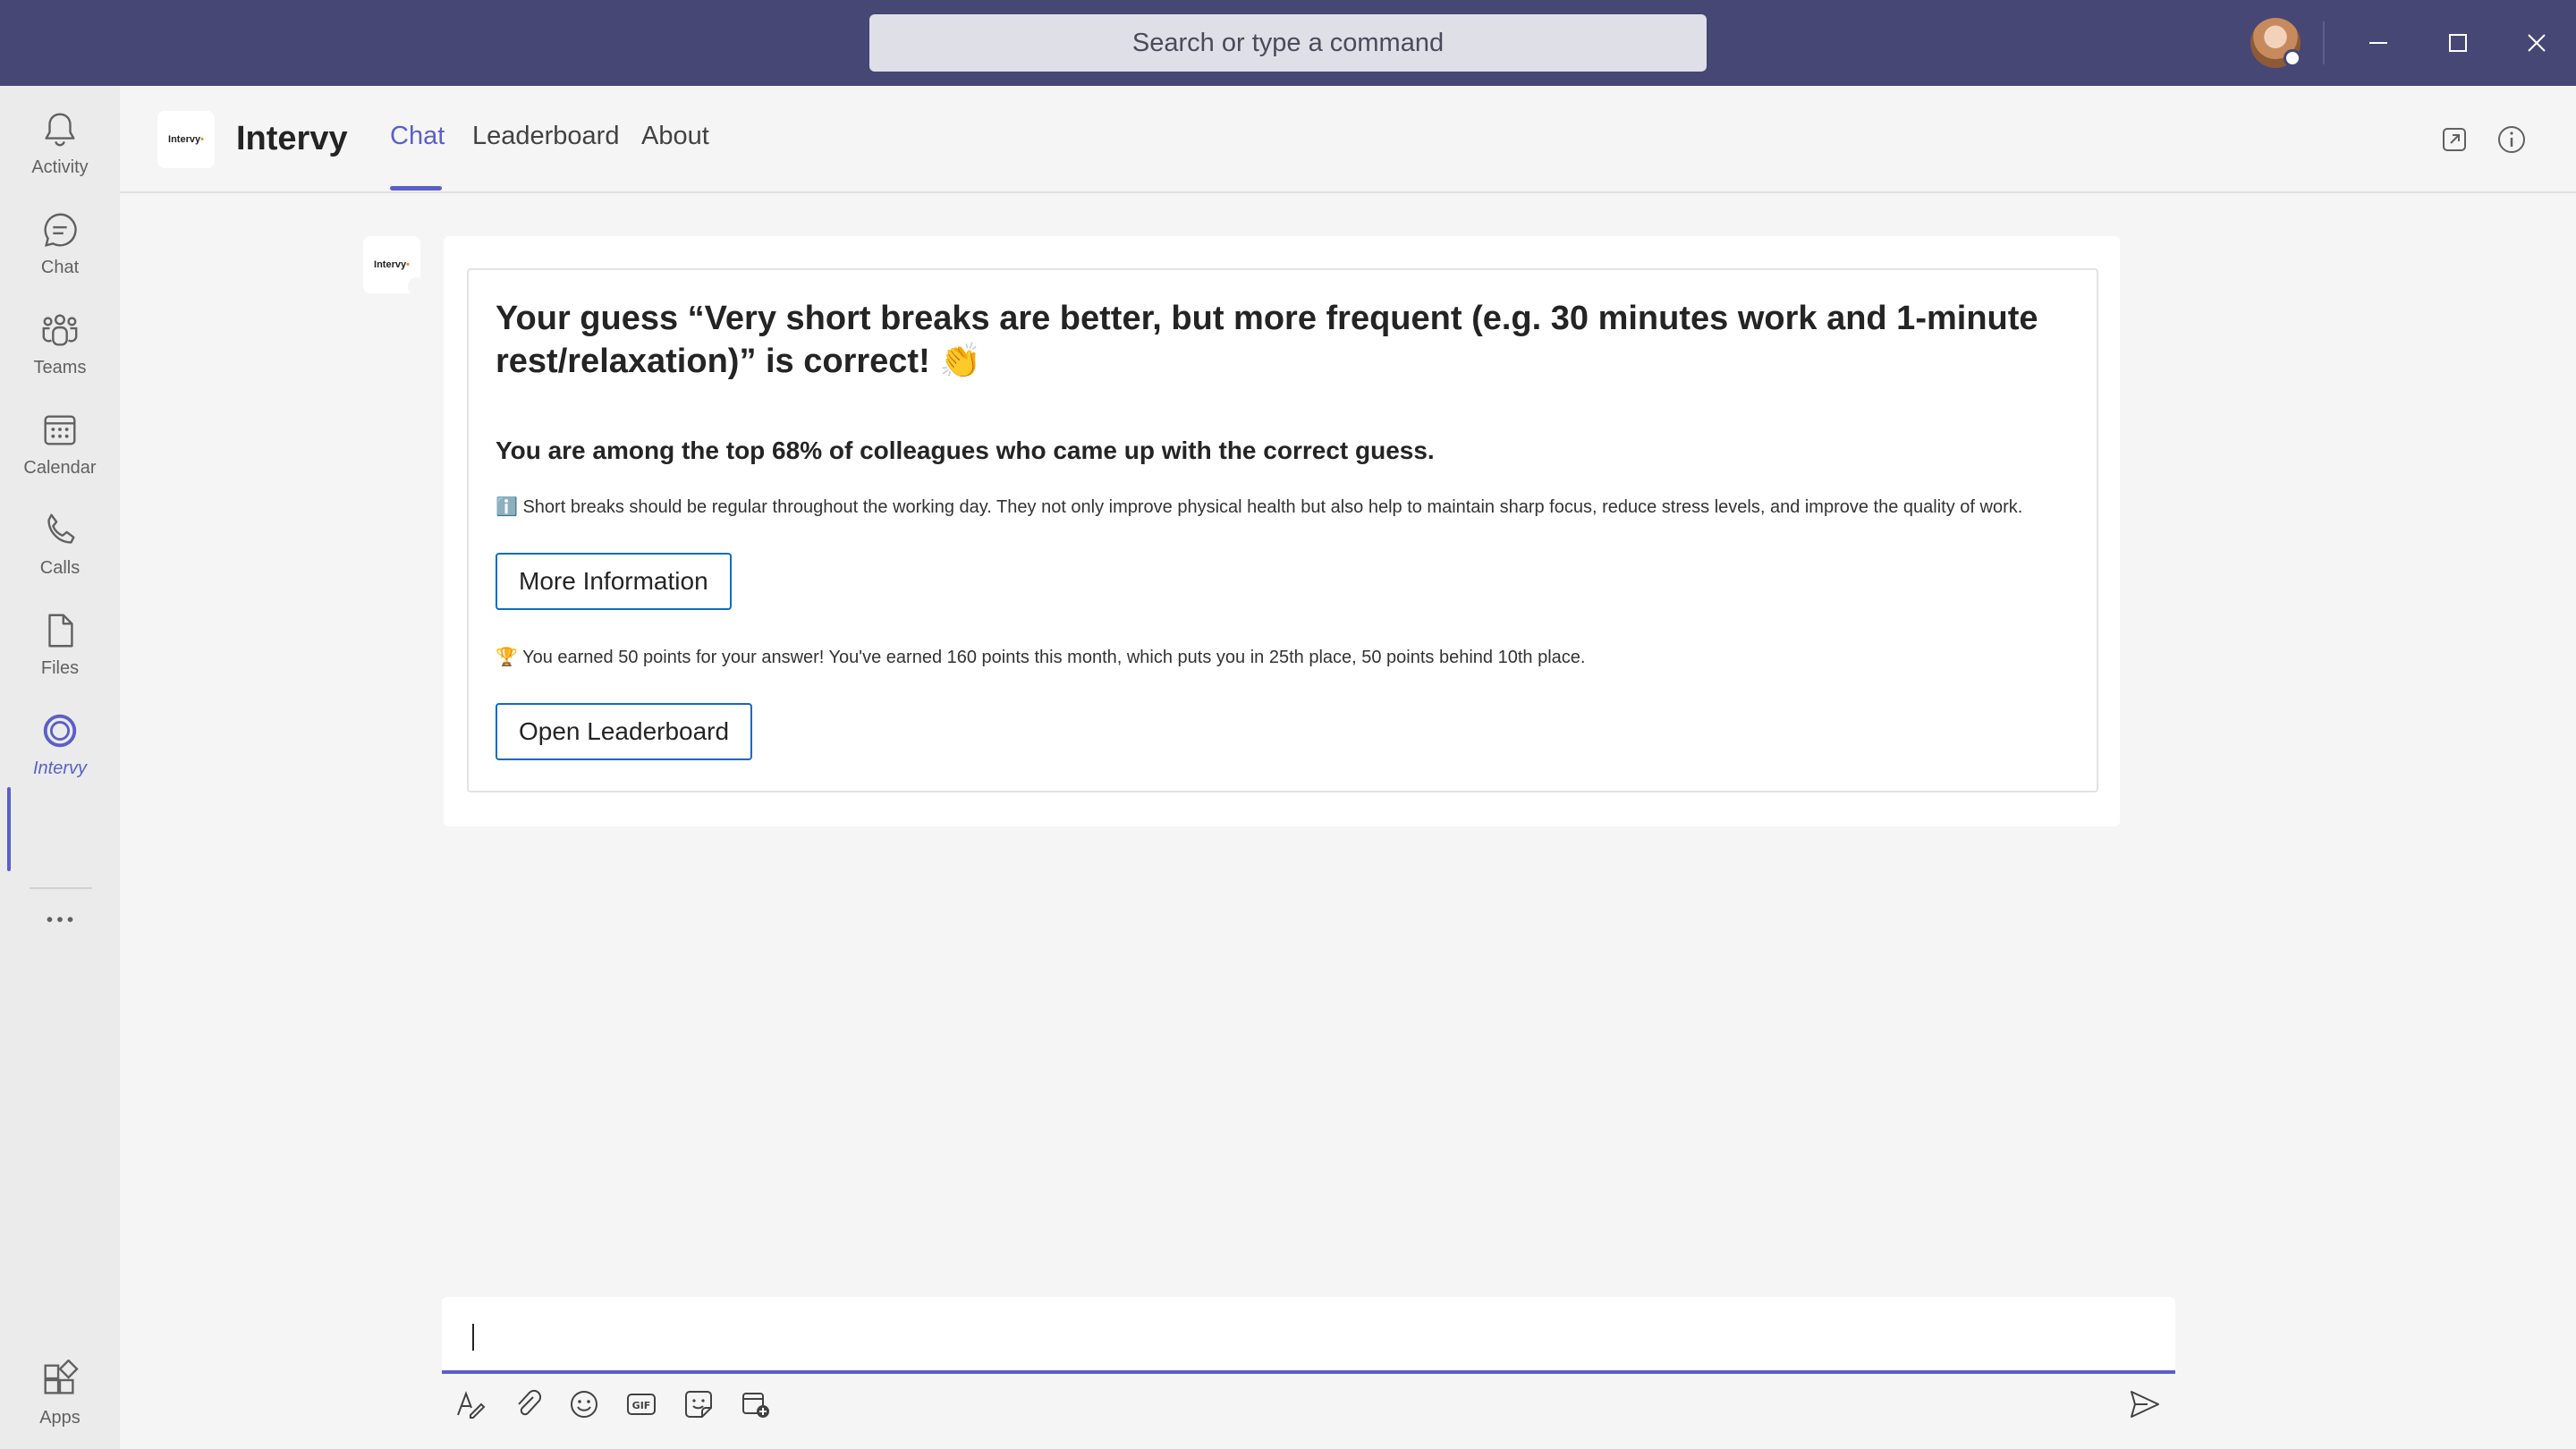 Image resolution: width=2576 pixels, height=1449 pixels. I want to click on popout-button, so click(2454, 139).